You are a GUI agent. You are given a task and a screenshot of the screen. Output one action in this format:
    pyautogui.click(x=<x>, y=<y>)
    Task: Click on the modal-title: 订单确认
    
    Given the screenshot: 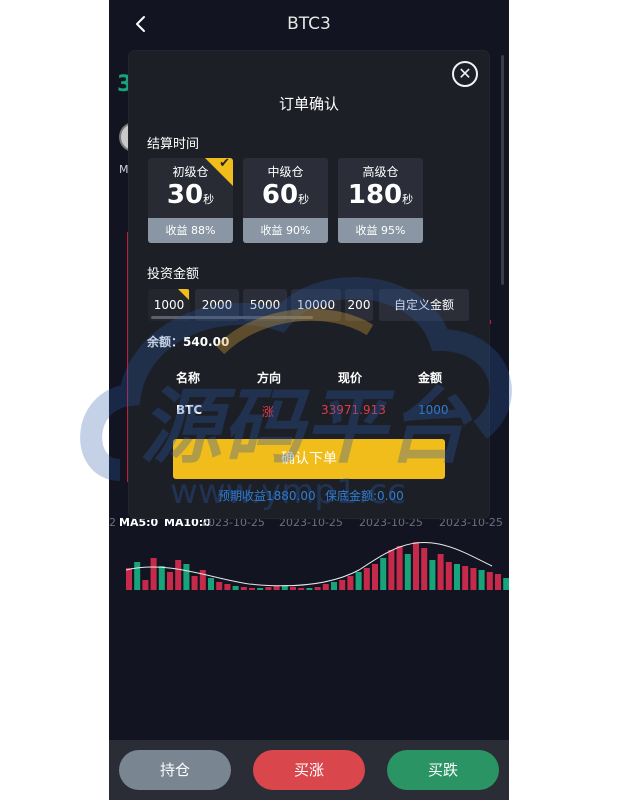 What is the action you would take?
    pyautogui.click(x=308, y=104)
    